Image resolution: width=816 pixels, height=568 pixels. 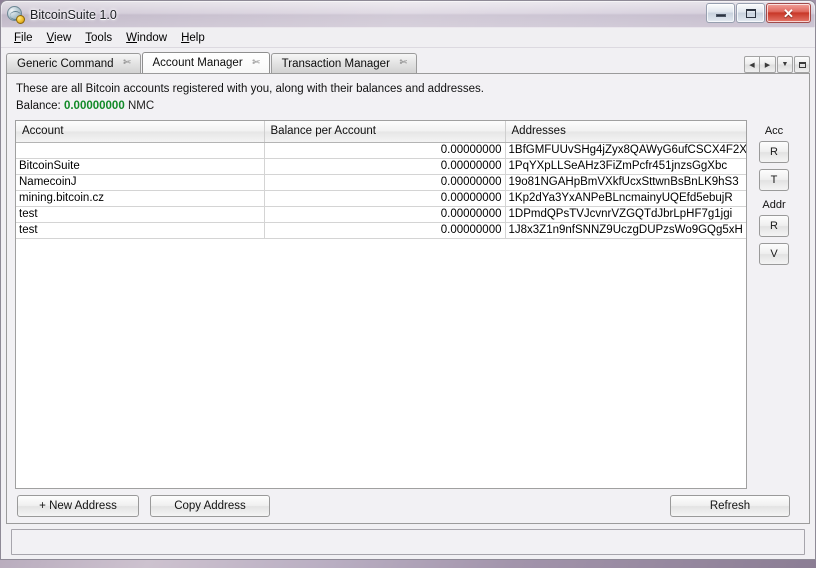 I want to click on table-header-row: Account Balance per Account Addresses, so click(x=381, y=132).